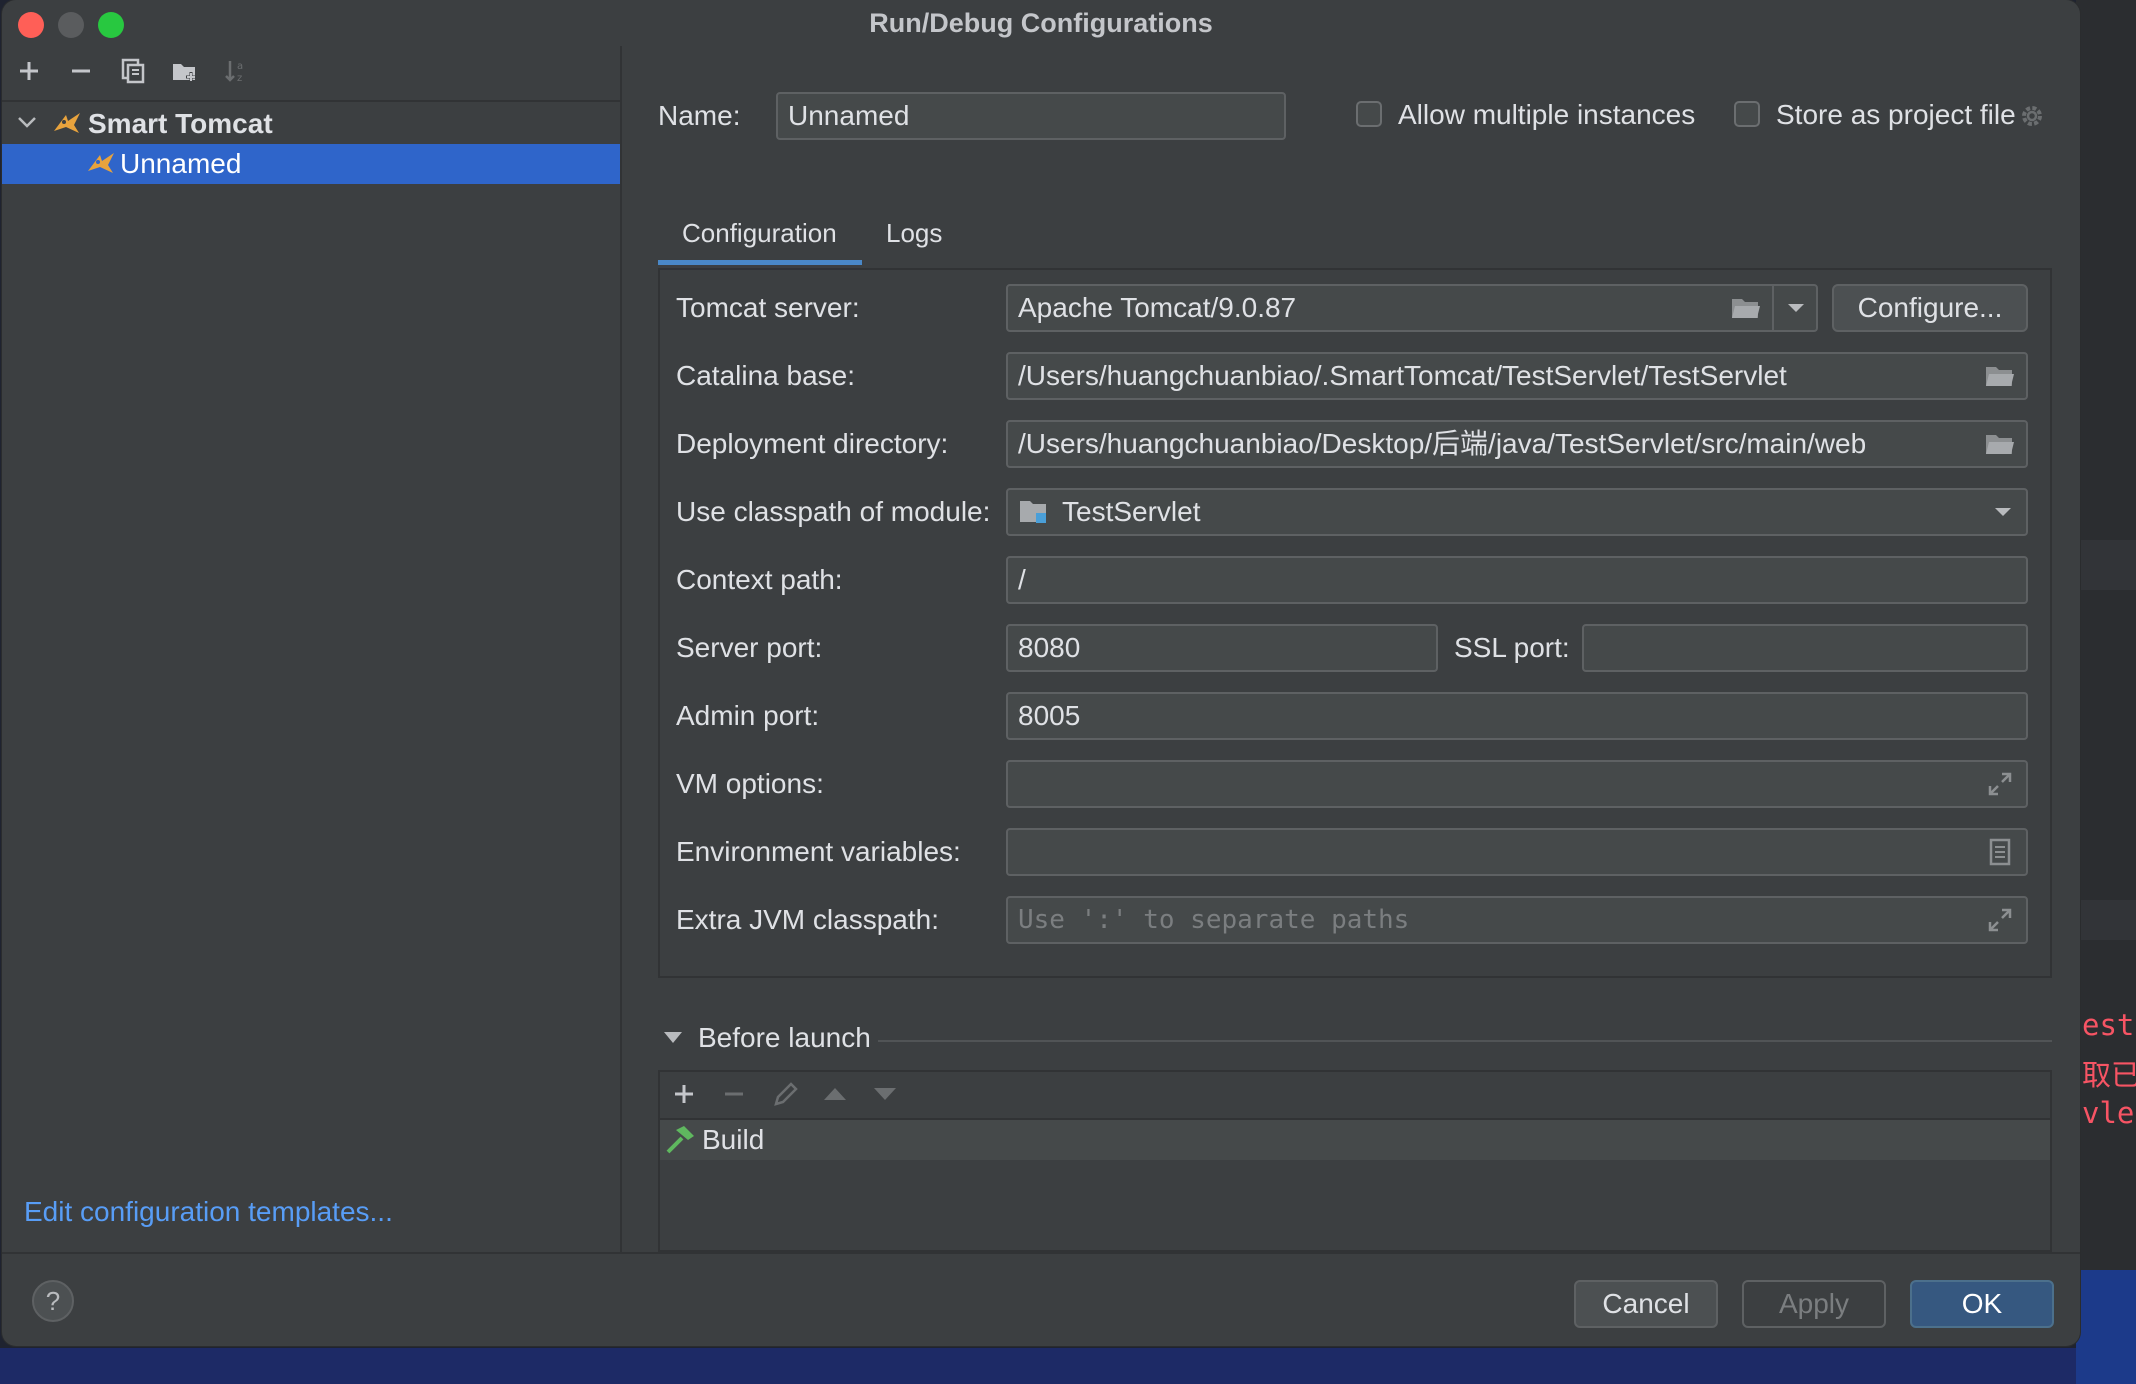 The width and height of the screenshot is (2136, 1384). I want to click on allow-multiple-label: Allow multiple instances, so click(1547, 114).